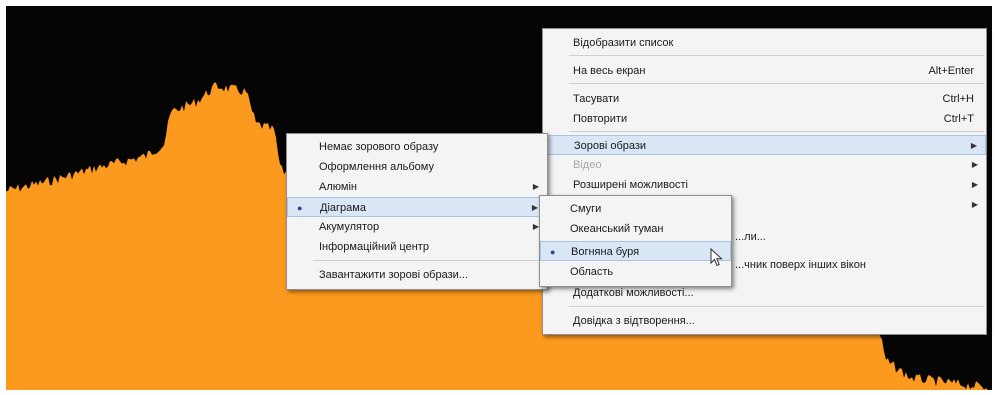  Describe the element at coordinates (417, 187) in the screenshot. I see `menu-item-alchemy: Алюмін ▶` at that location.